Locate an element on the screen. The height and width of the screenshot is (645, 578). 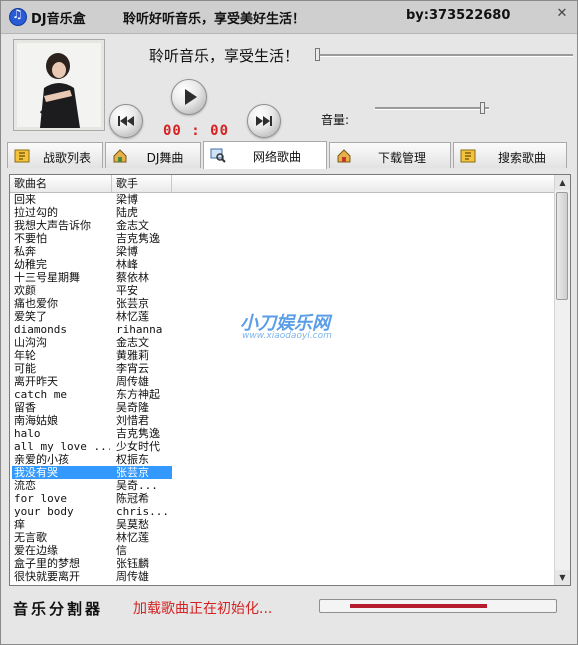
table-row: 年轮 黄雅莉 is located at coordinates (283, 355).